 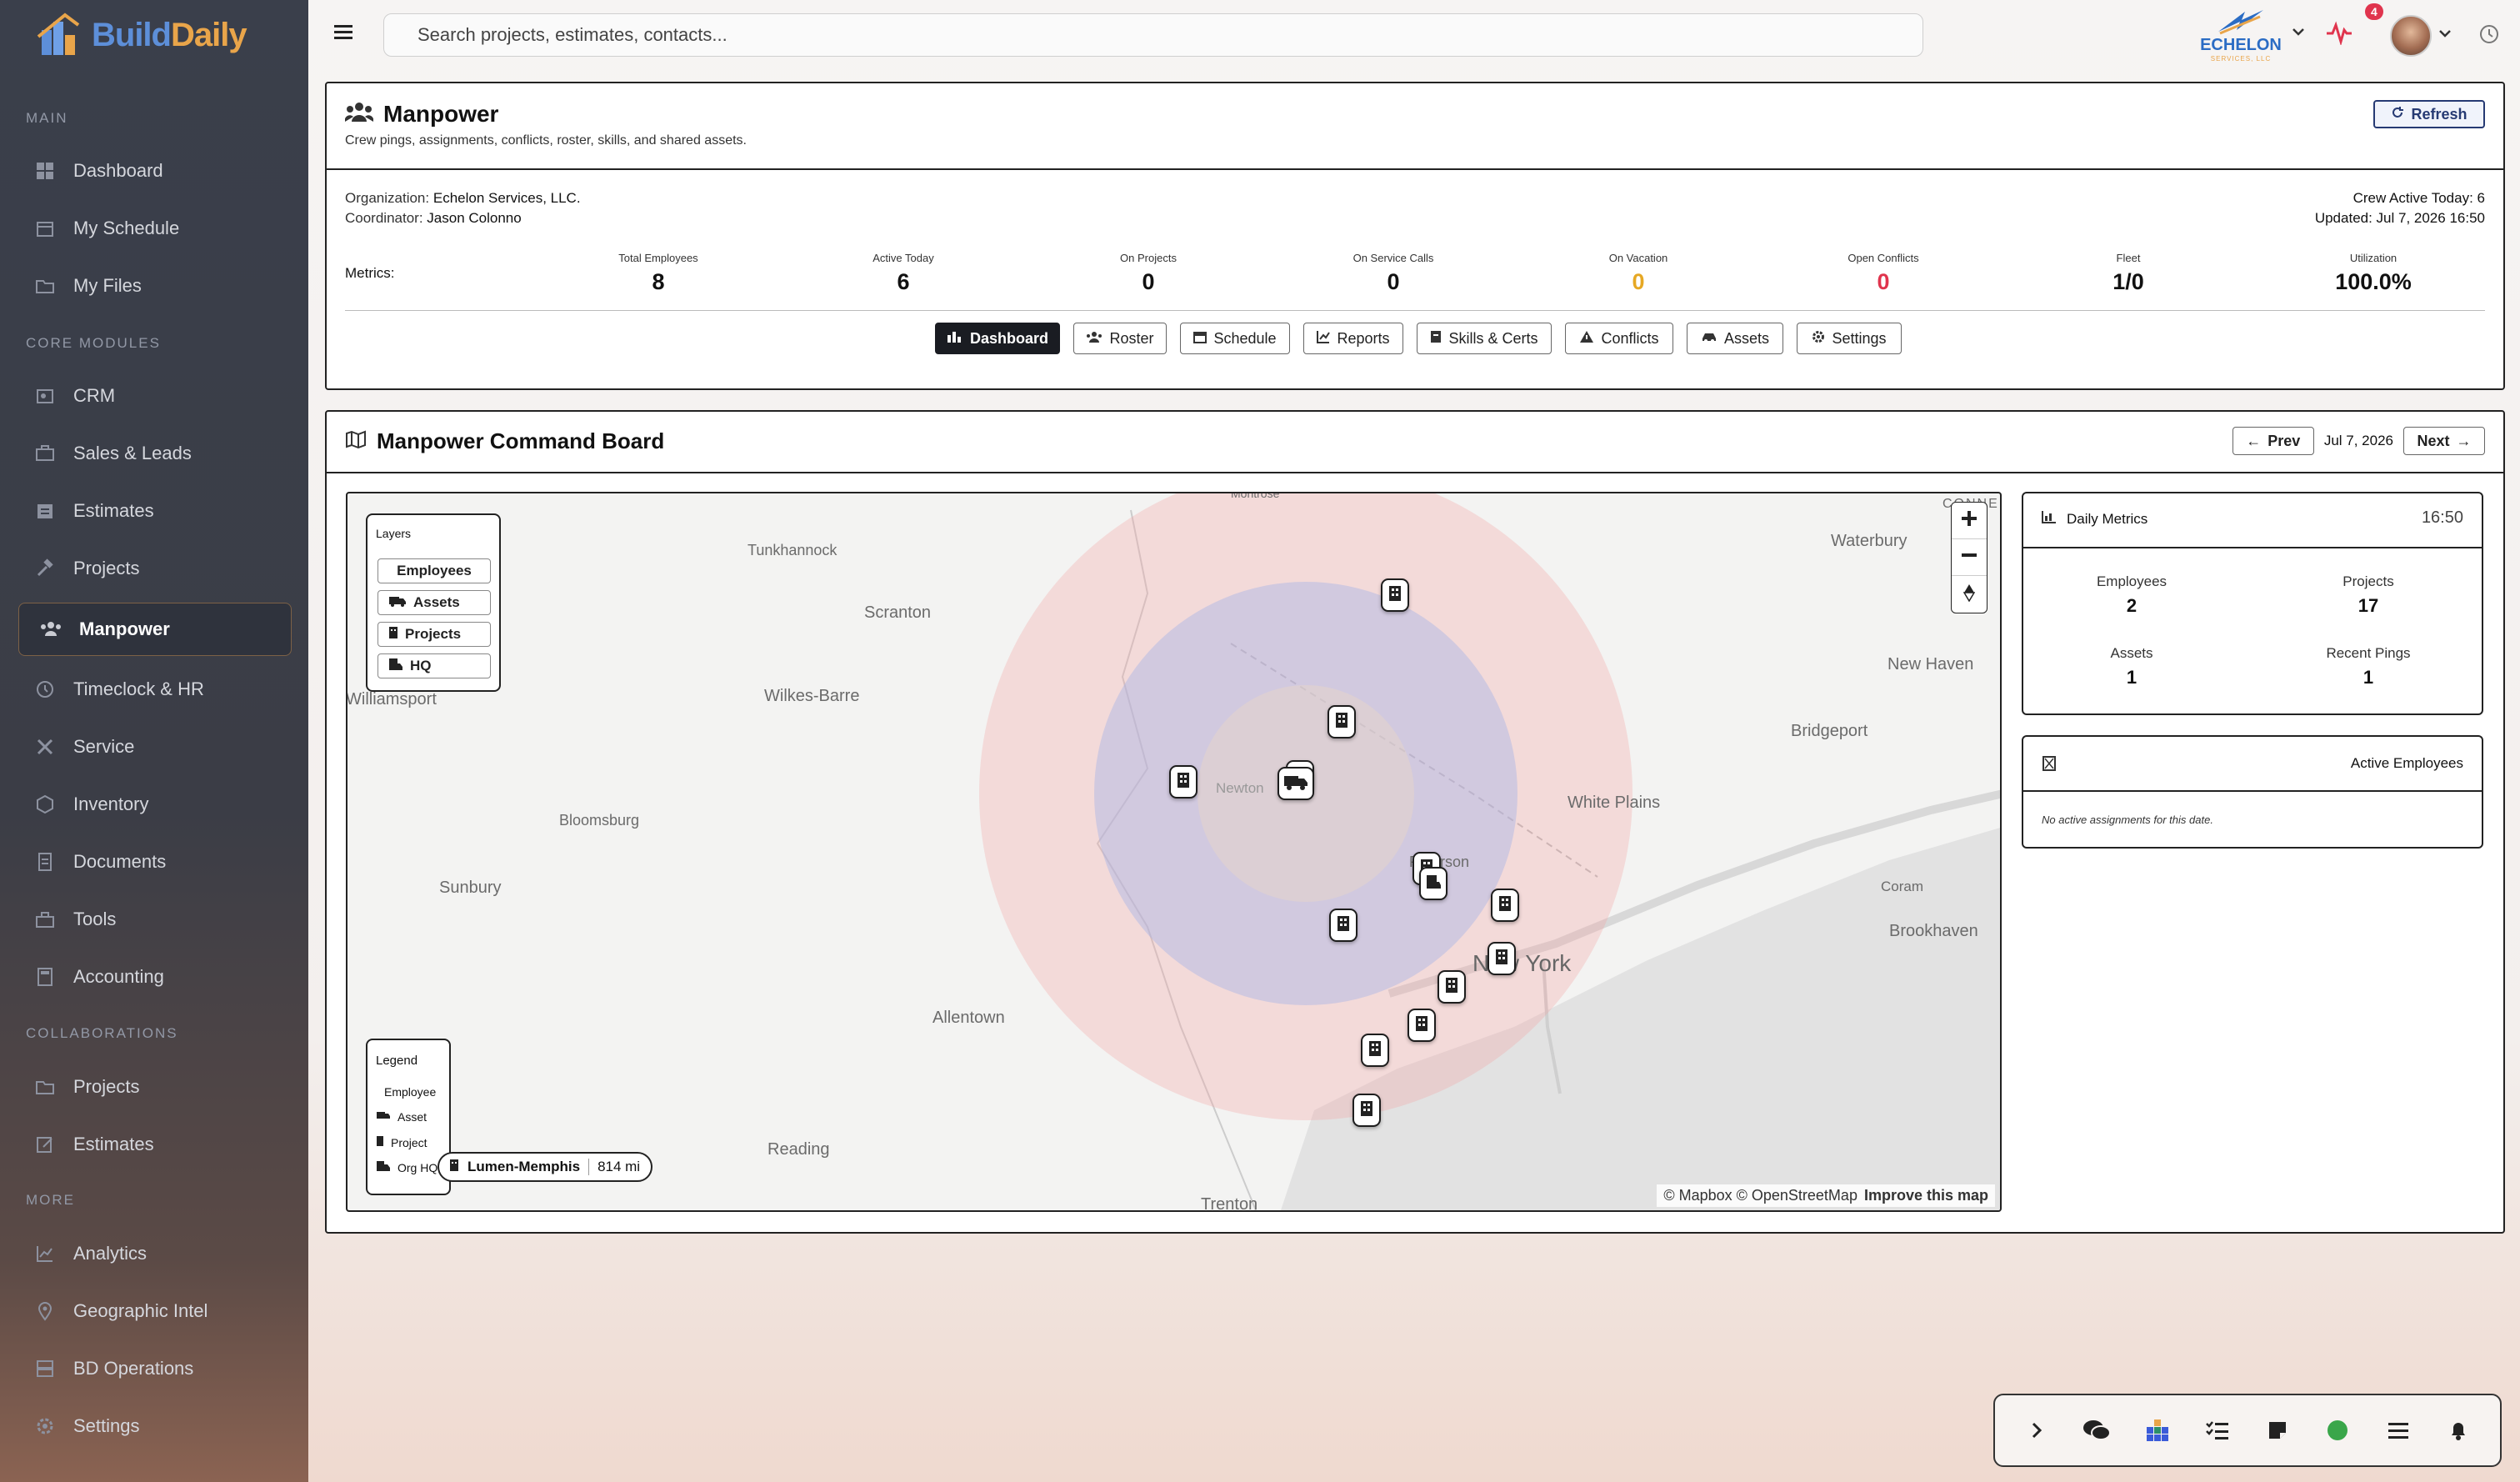 I want to click on layer-toggle-hq: HQ, so click(x=434, y=665).